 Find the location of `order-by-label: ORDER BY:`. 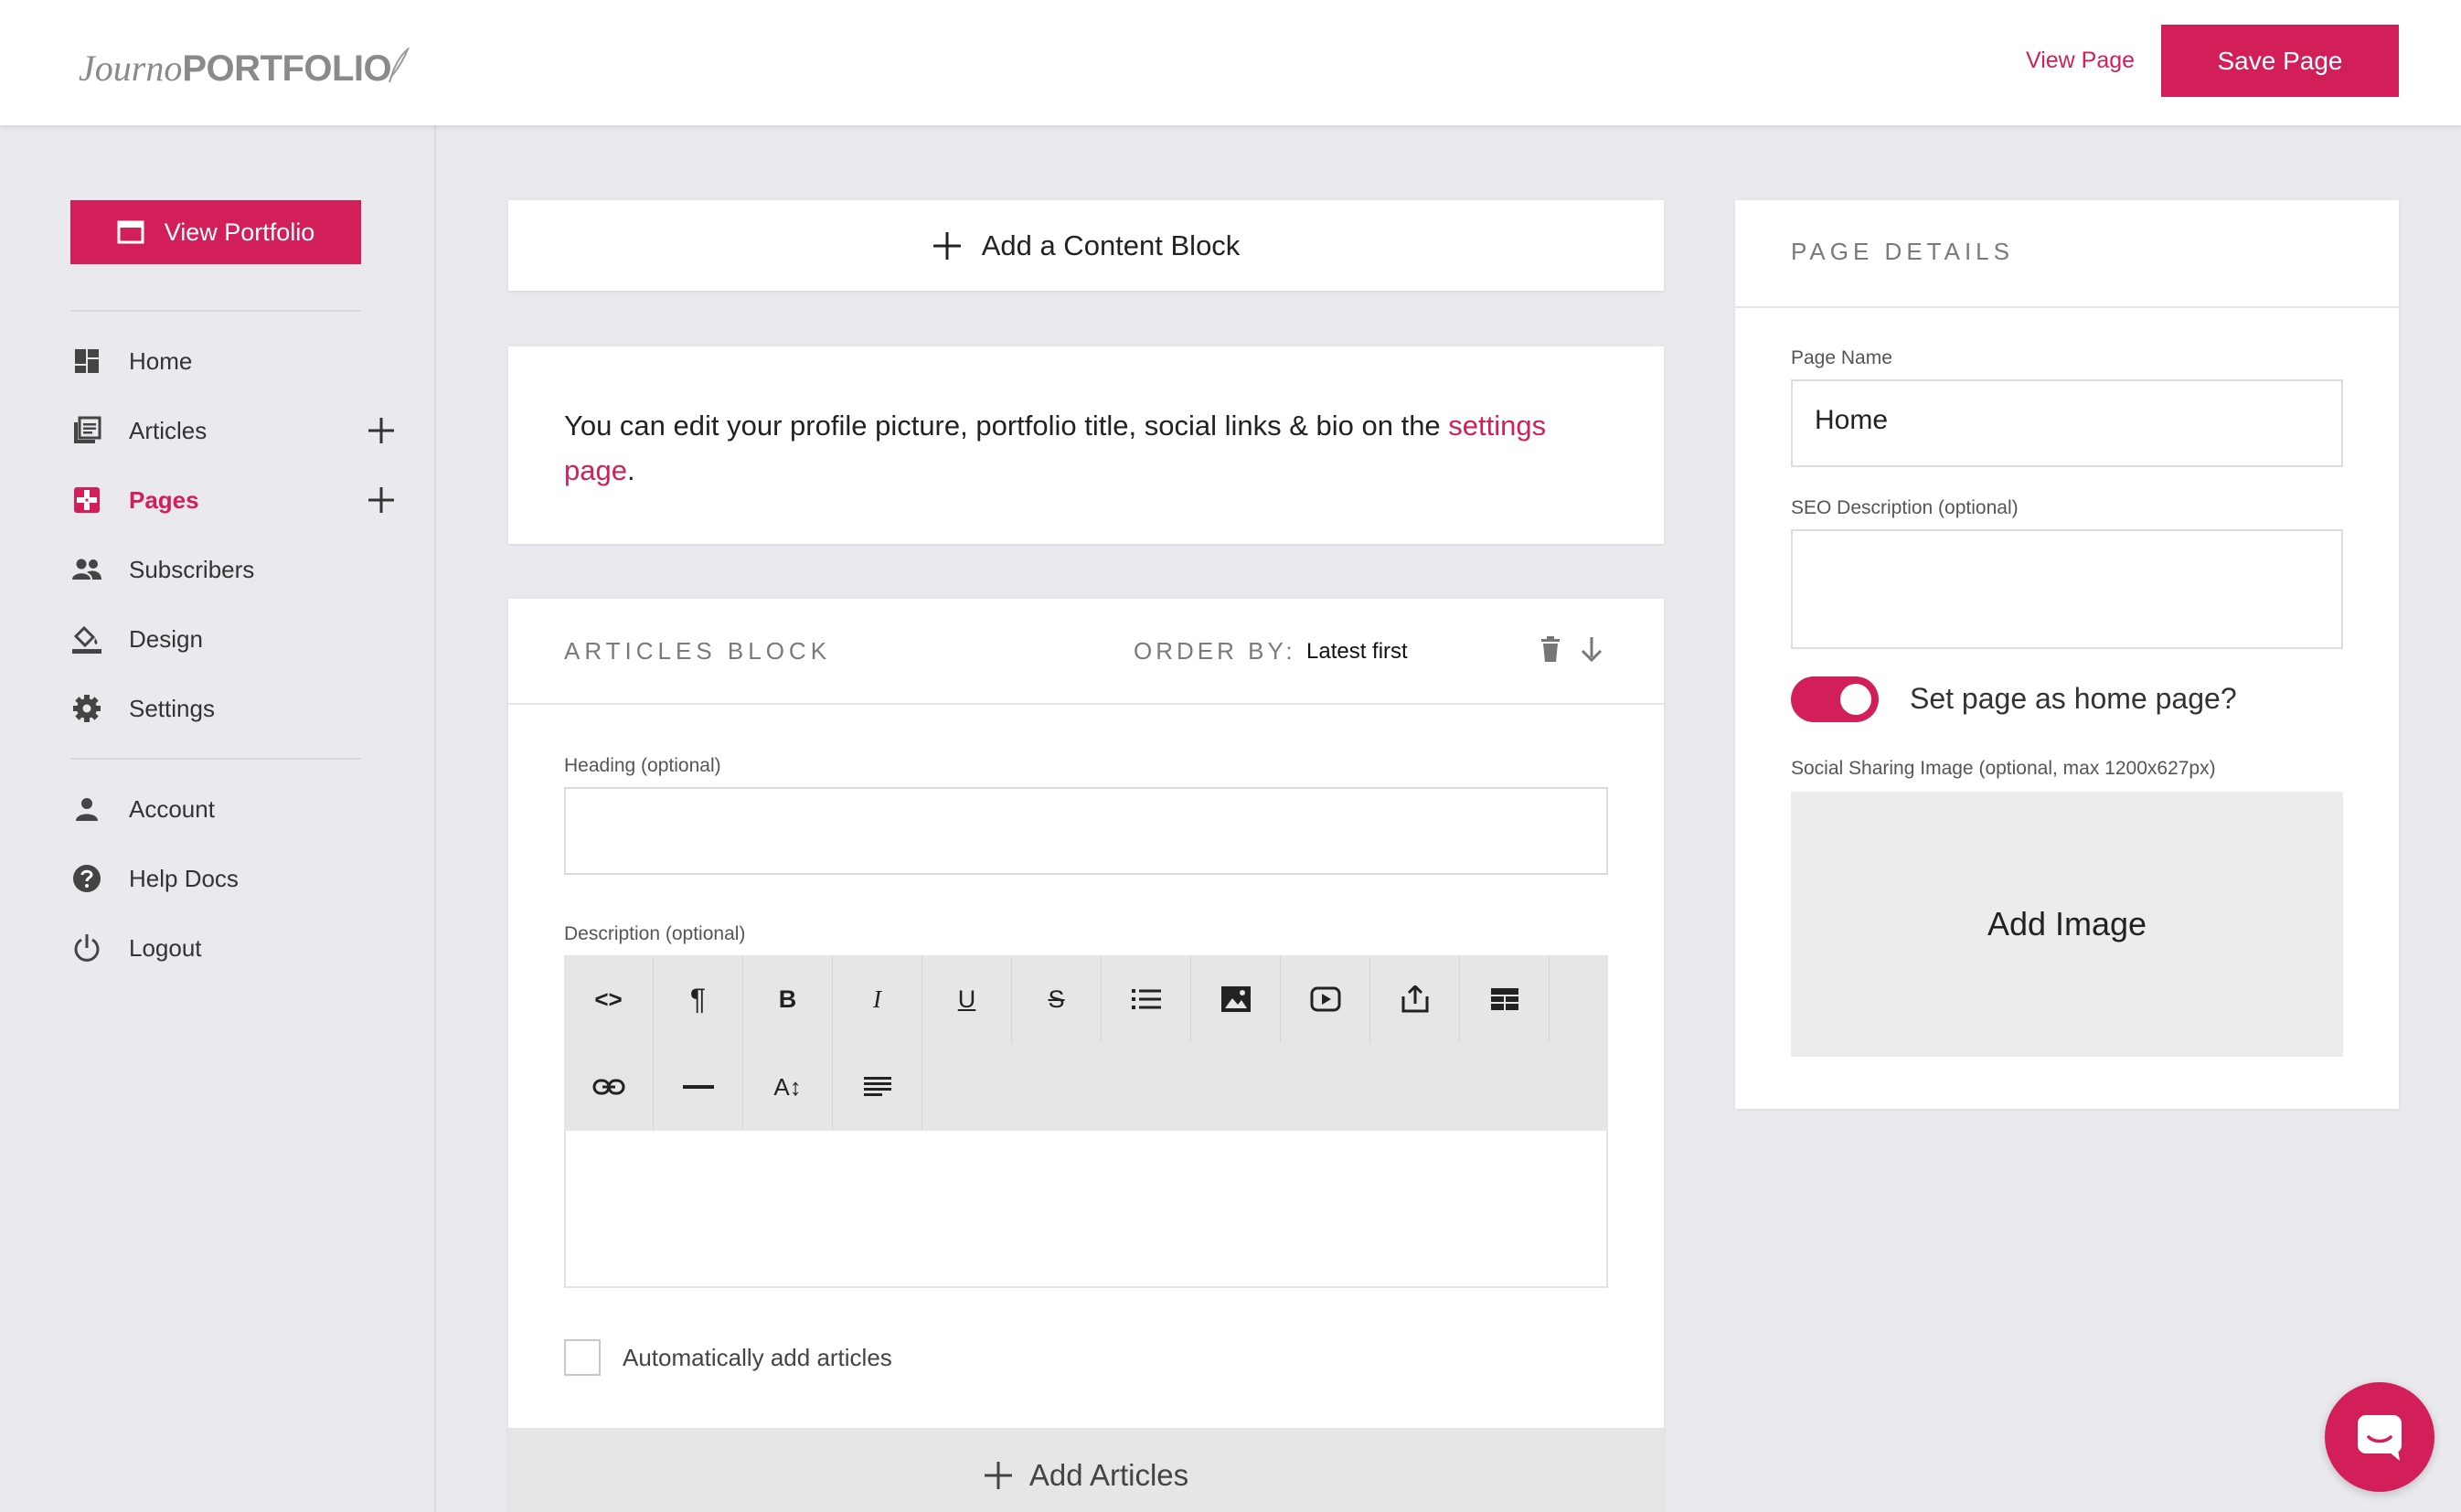

order-by-label: ORDER BY: is located at coordinates (1215, 651).